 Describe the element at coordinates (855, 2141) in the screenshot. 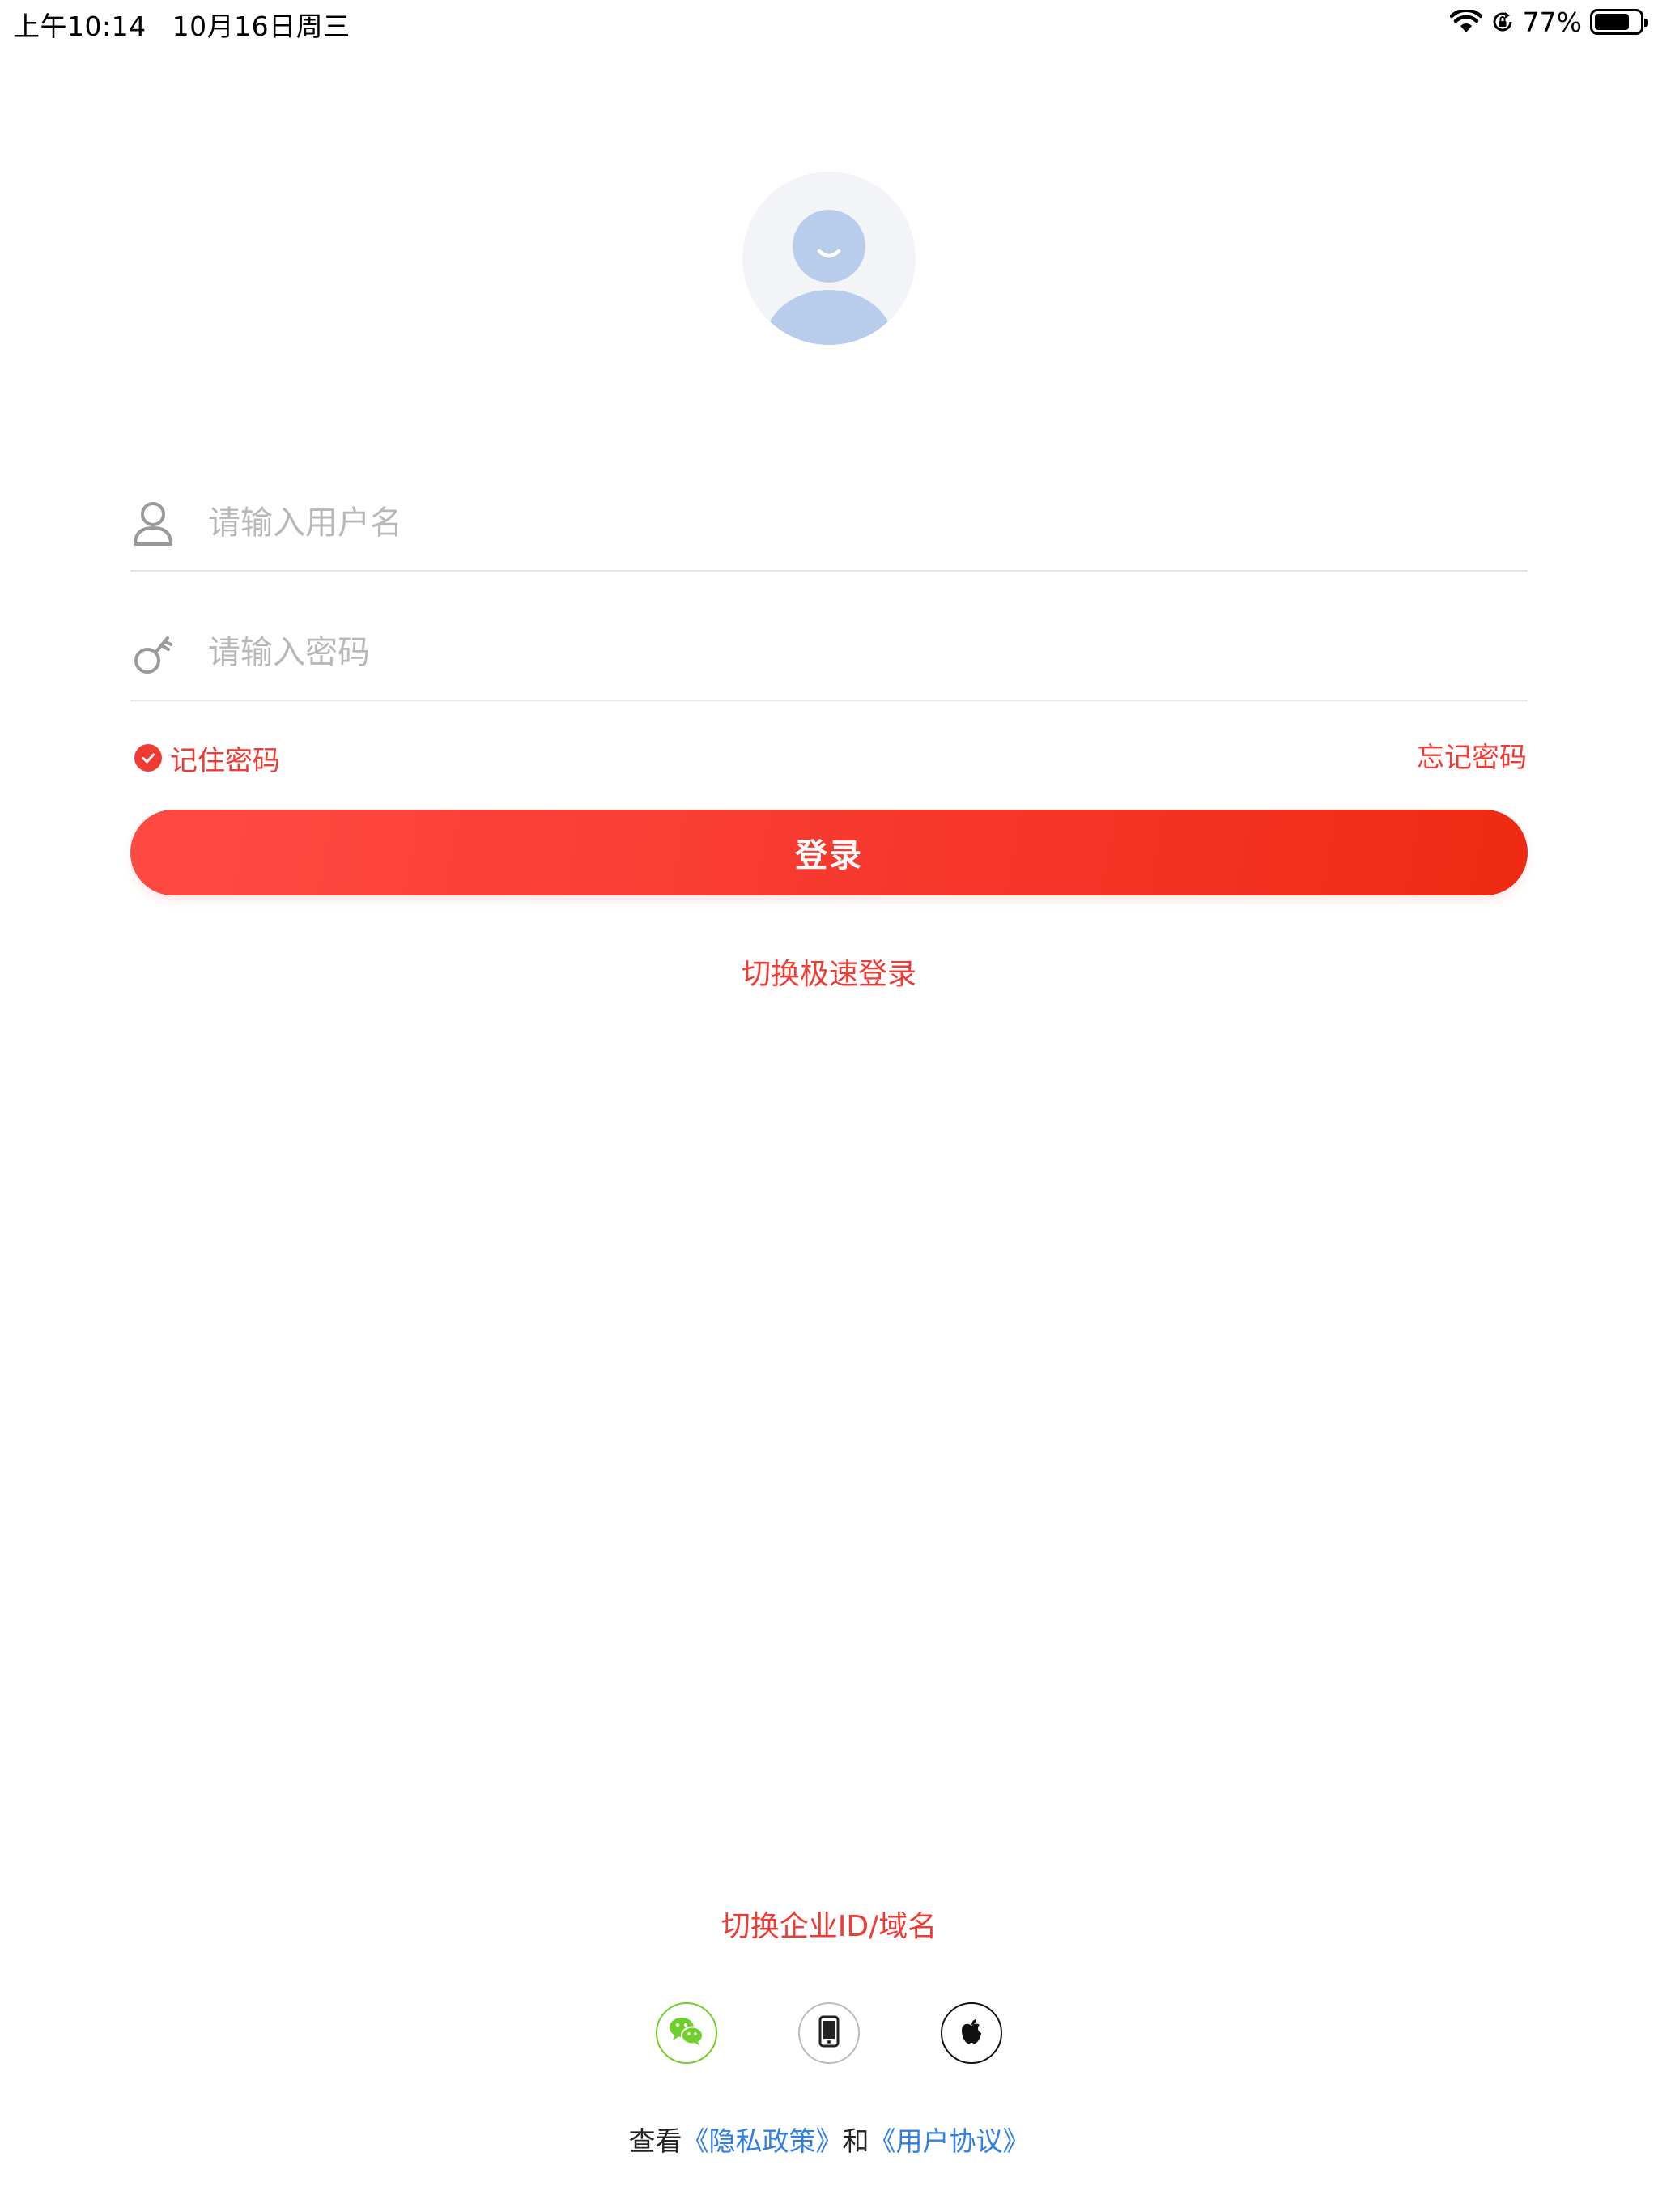

I see `policy-and: 和` at that location.